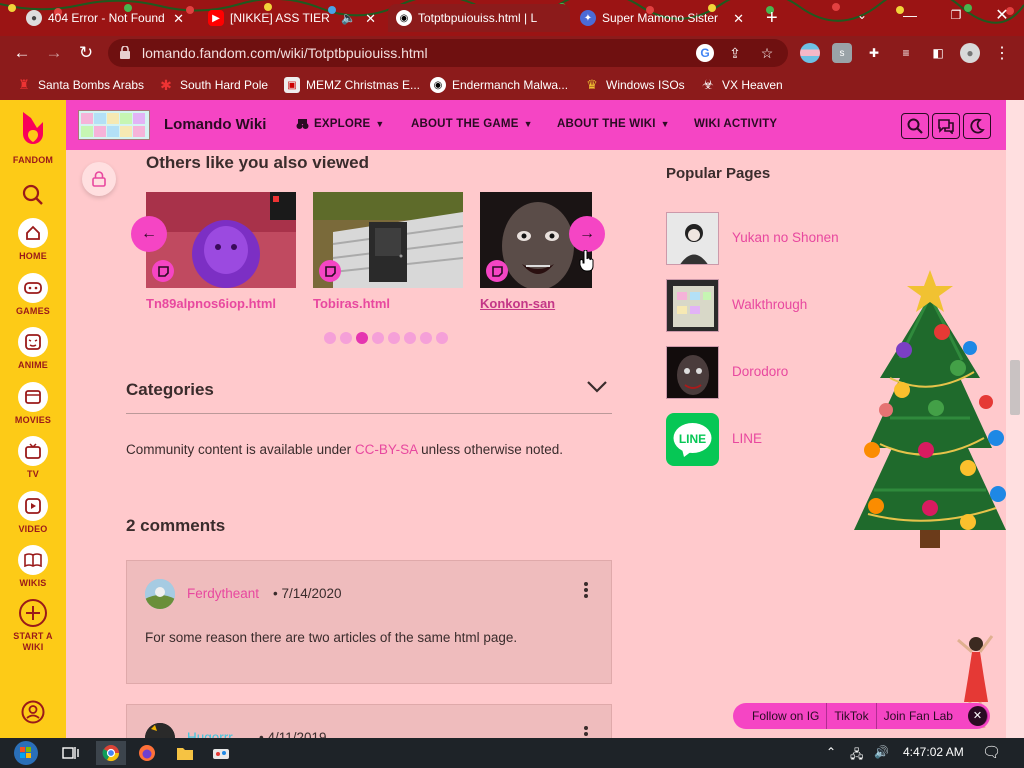  I want to click on browser-menu-icon: ⋮, so click(1002, 53).